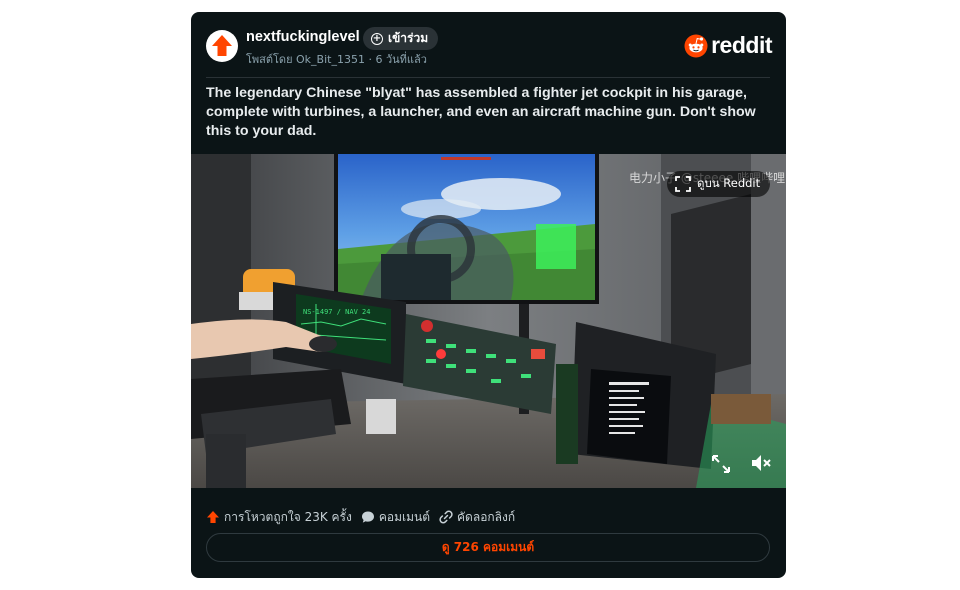 This screenshot has height=590, width=960. What do you see at coordinates (330, 59) in the screenshot?
I see `author-link: Ok_Bit_1351` at bounding box center [330, 59].